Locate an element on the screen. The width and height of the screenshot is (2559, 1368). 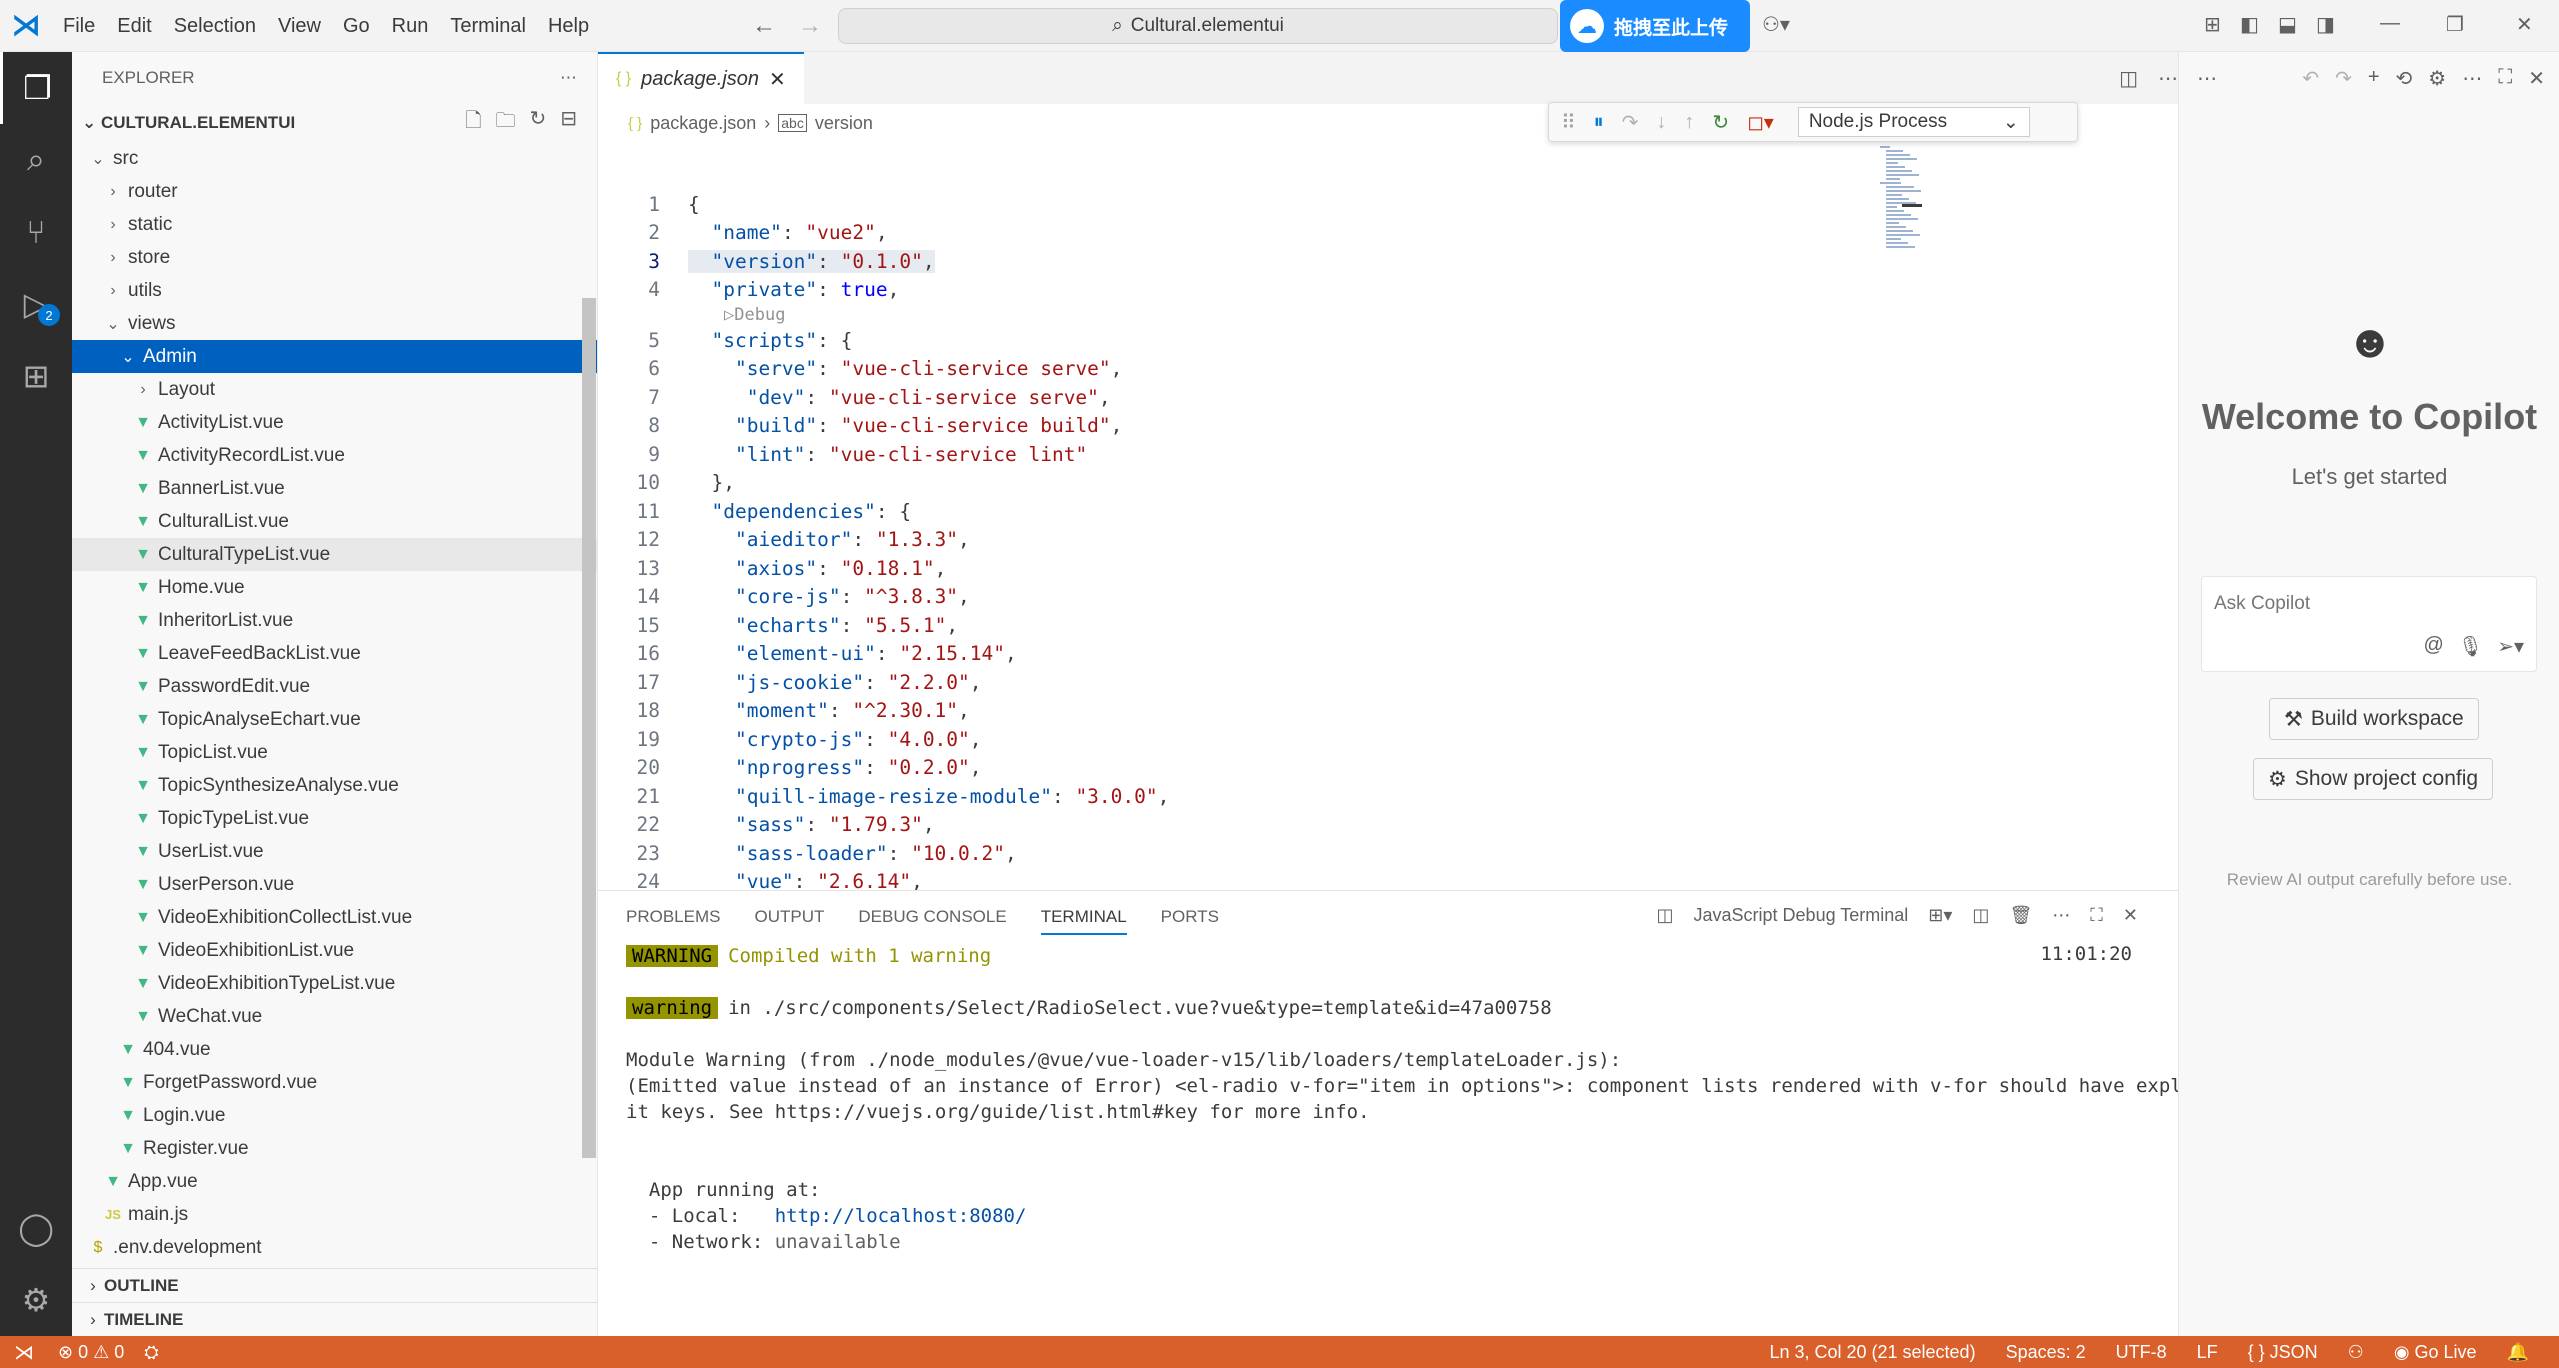
account-icon: ◯ is located at coordinates (36, 1228).